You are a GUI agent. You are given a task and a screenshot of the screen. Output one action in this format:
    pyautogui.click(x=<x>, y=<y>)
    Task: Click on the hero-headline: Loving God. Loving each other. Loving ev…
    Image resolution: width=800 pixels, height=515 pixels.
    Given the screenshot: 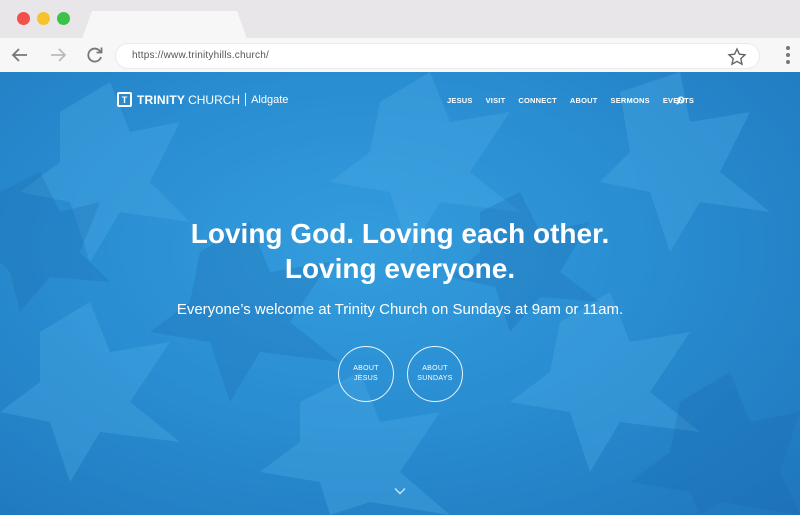 What is the action you would take?
    pyautogui.click(x=400, y=251)
    